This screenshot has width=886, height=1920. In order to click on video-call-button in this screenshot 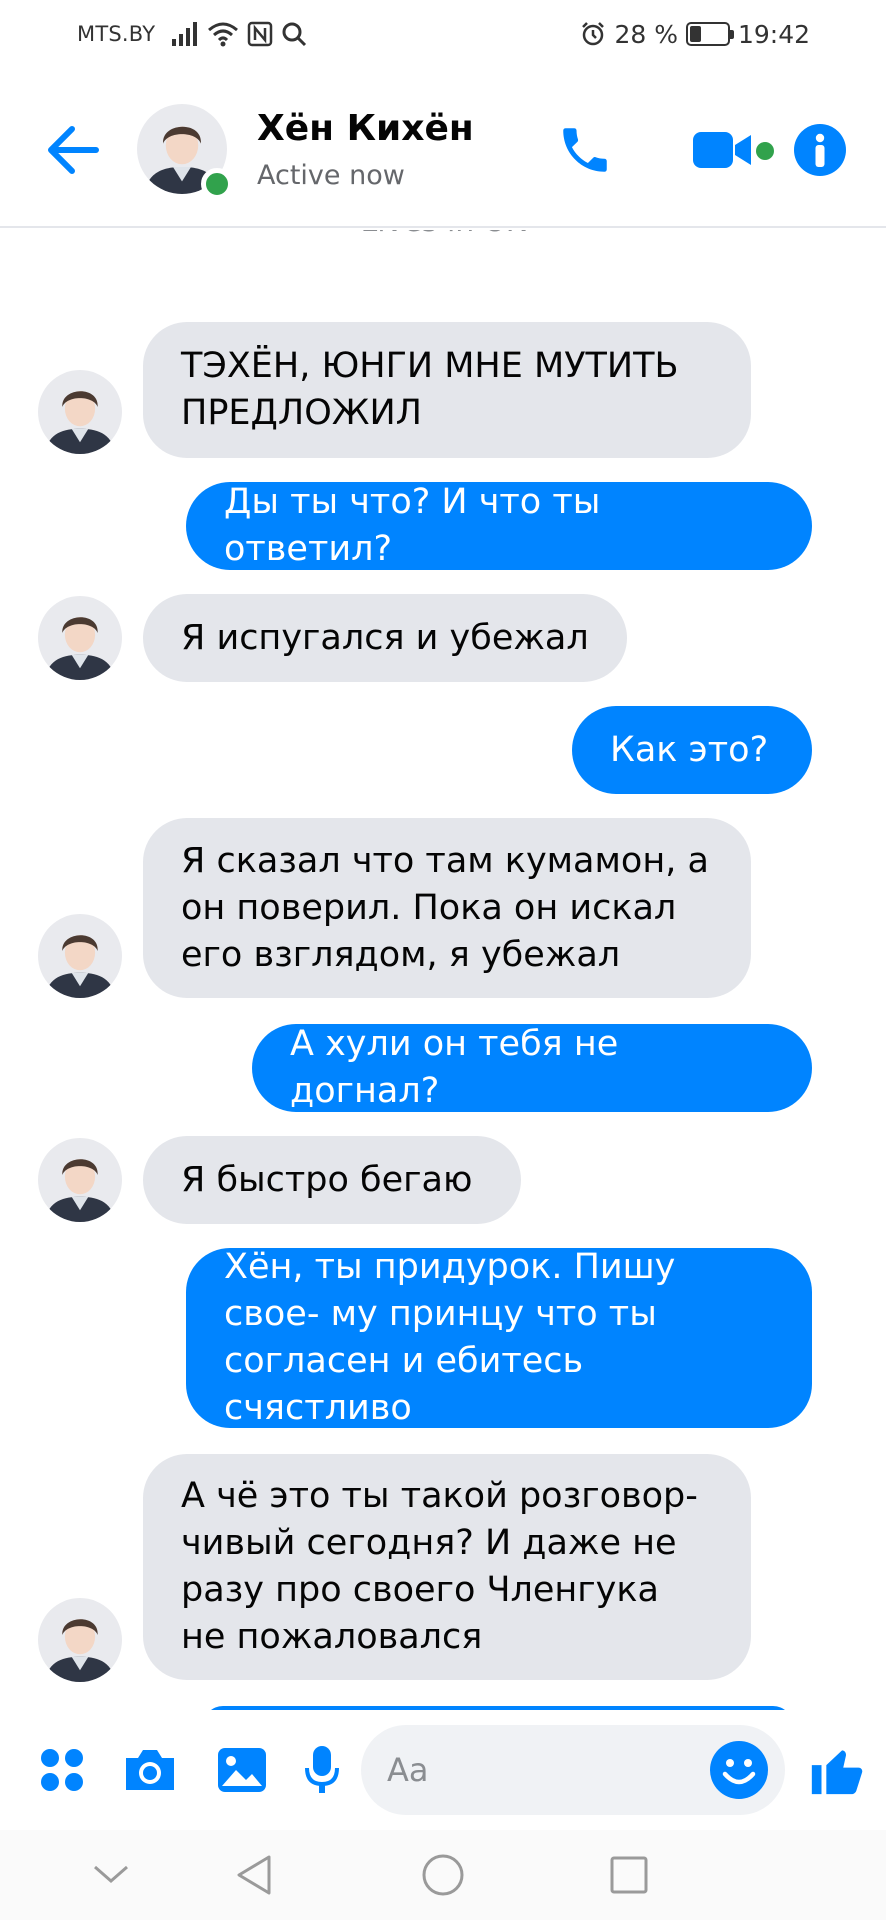, I will do `click(724, 150)`.